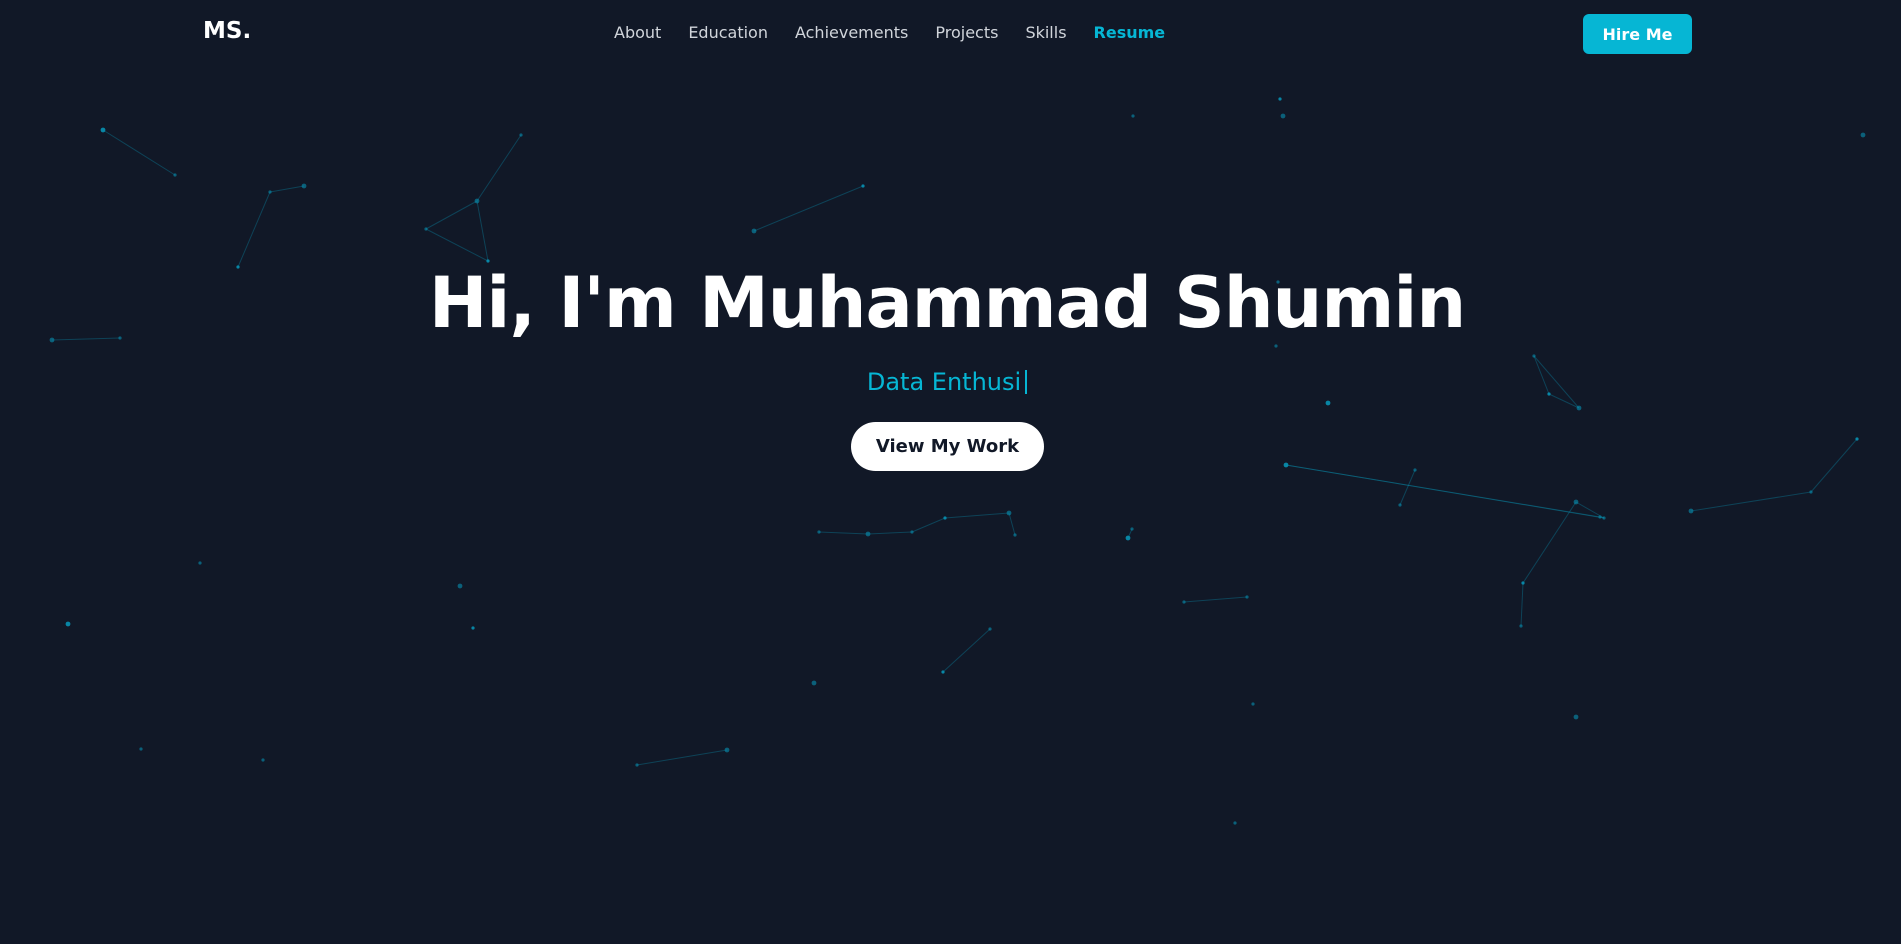  I want to click on site-logo: MS., so click(227, 31).